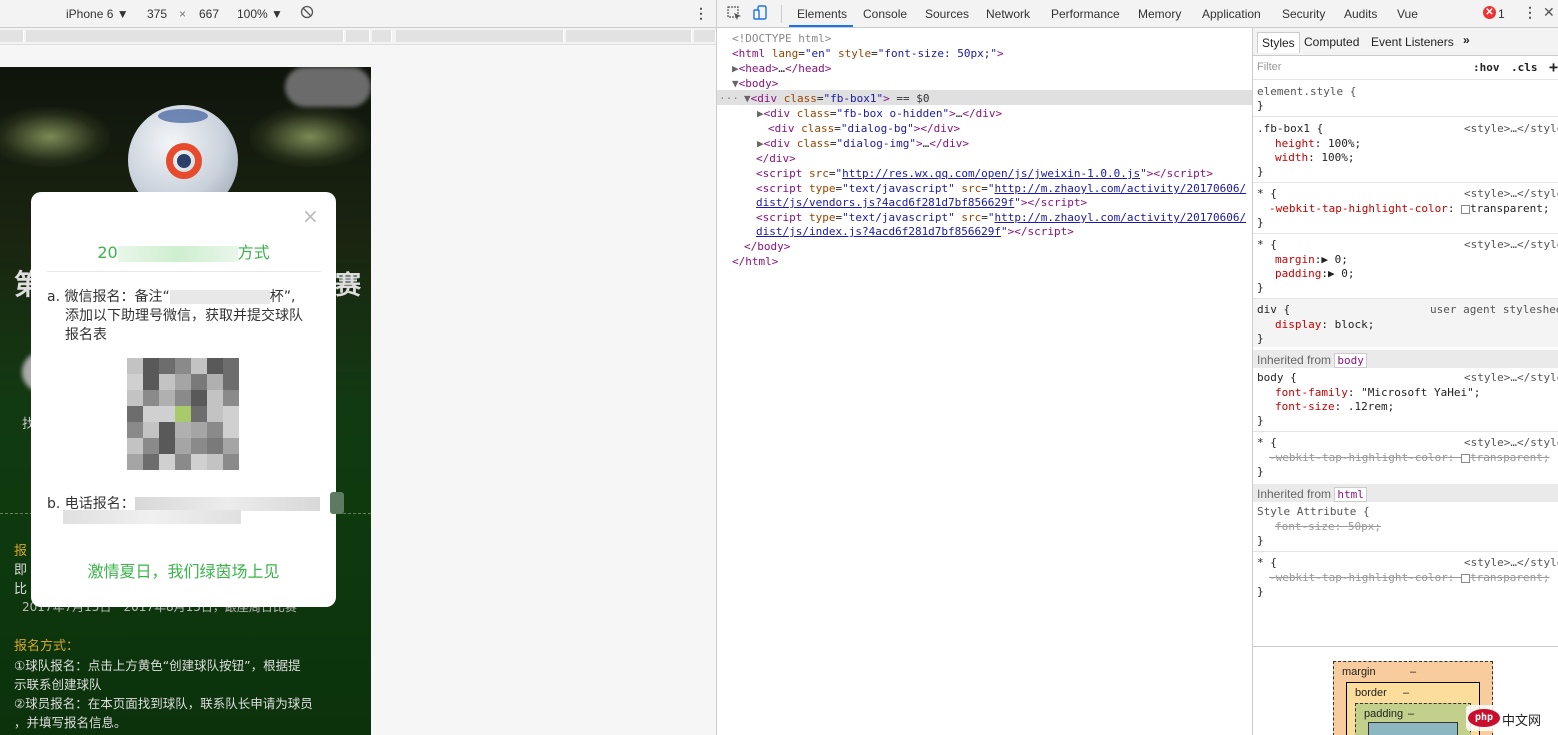 The width and height of the screenshot is (1558, 735). What do you see at coordinates (761, 14) in the screenshot?
I see `device-toggle-icon` at bounding box center [761, 14].